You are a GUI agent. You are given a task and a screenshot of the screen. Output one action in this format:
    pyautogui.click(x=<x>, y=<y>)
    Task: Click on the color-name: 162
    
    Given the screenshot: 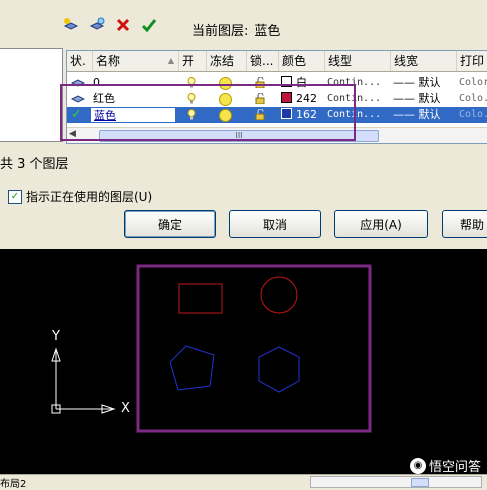 What is the action you would take?
    pyautogui.click(x=306, y=114)
    